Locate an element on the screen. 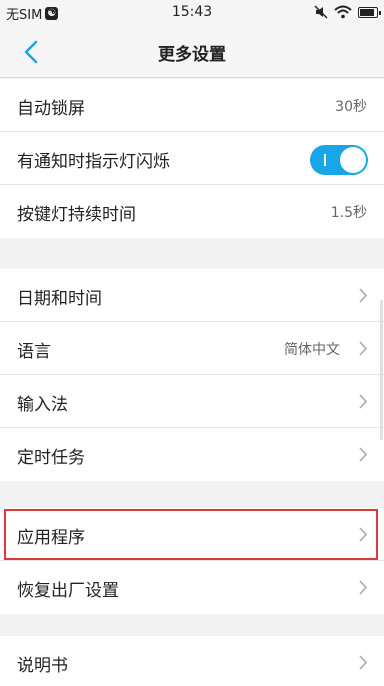 The width and height of the screenshot is (384, 686). row-label: 有通知时指示灯闪烁 is located at coordinates (93, 162).